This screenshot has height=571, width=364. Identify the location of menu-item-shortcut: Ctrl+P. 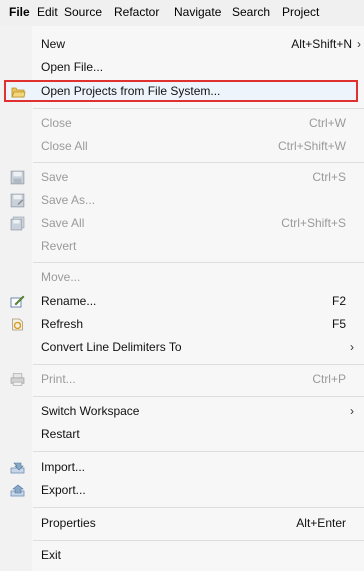
(329, 379).